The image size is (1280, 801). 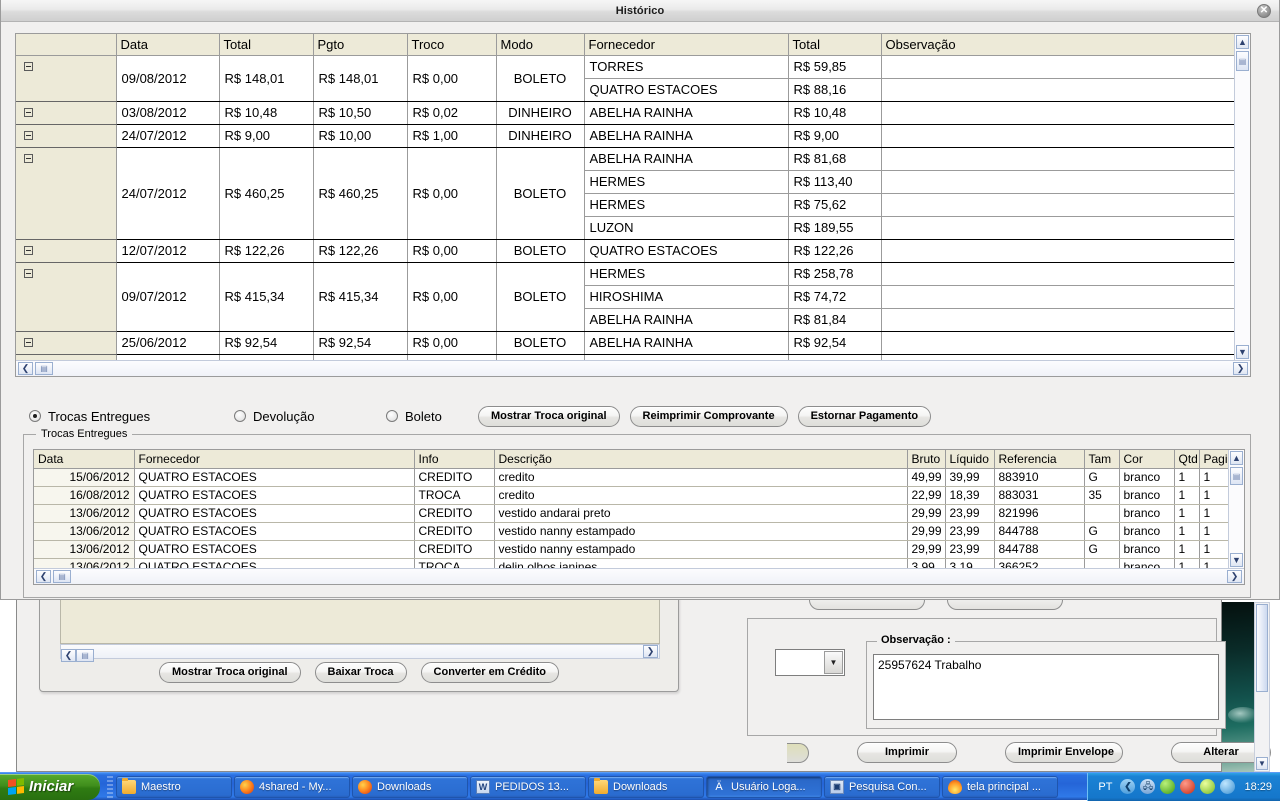 I want to click on col-header-expander, so click(x=66, y=44).